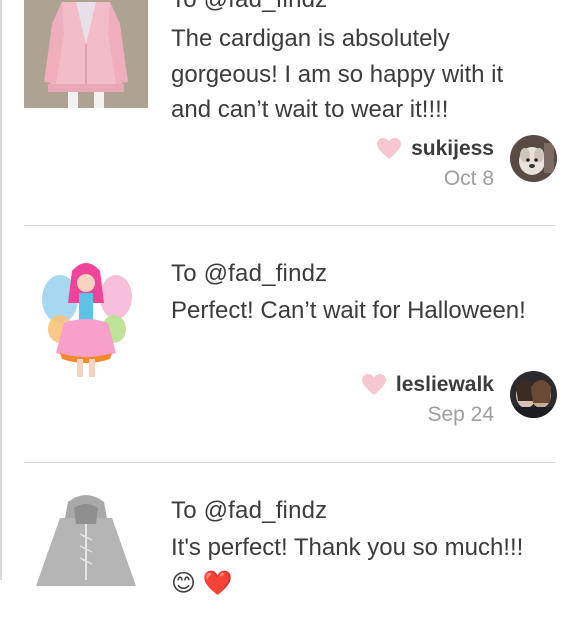 The width and height of the screenshot is (580, 618). I want to click on reviewer-row: sukijess, so click(435, 149).